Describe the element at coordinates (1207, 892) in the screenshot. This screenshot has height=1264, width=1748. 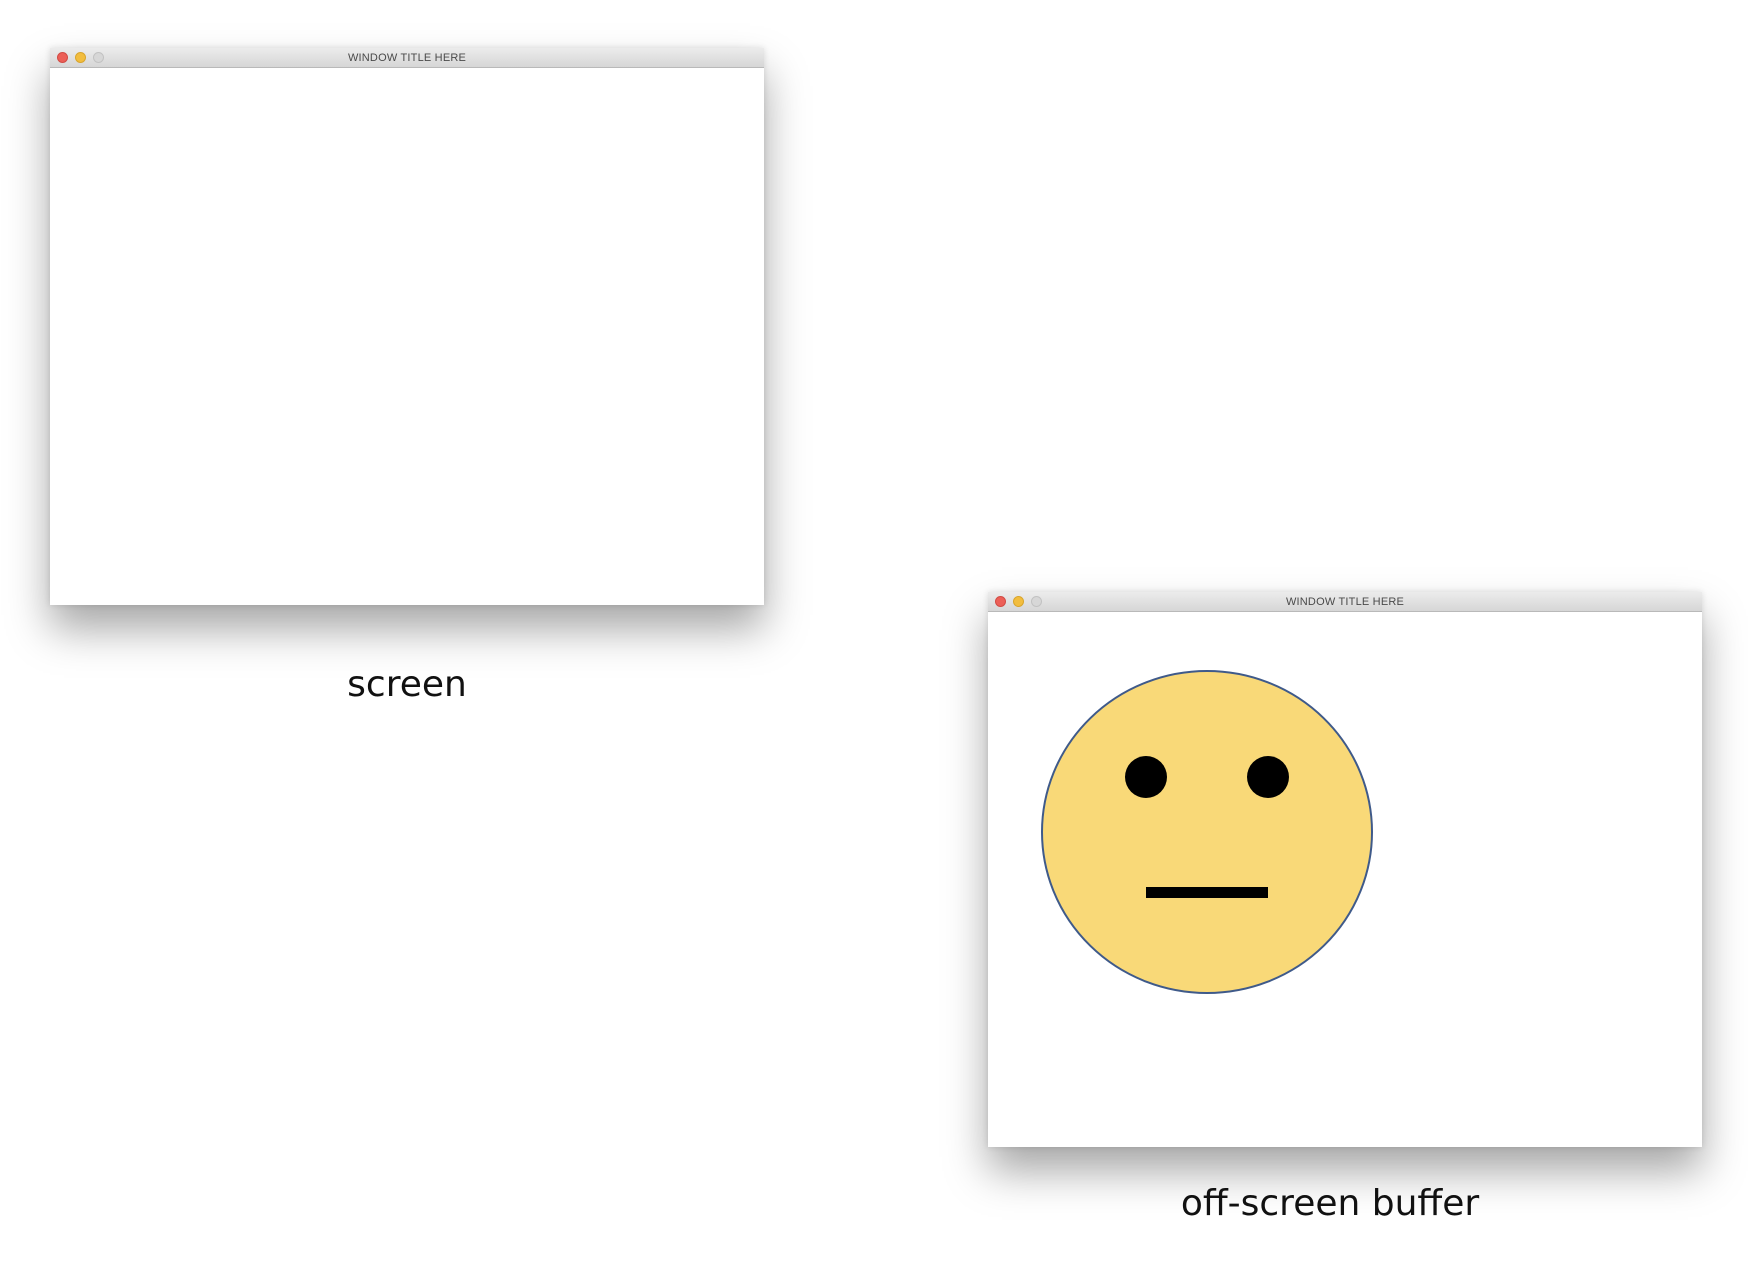
I see `mouth` at that location.